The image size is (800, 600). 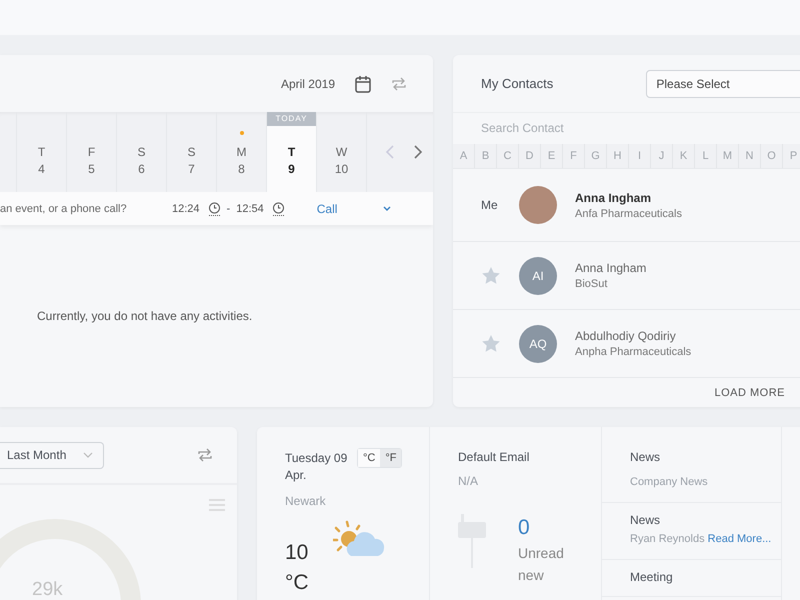 I want to click on unit-toggle: °C, so click(x=369, y=458).